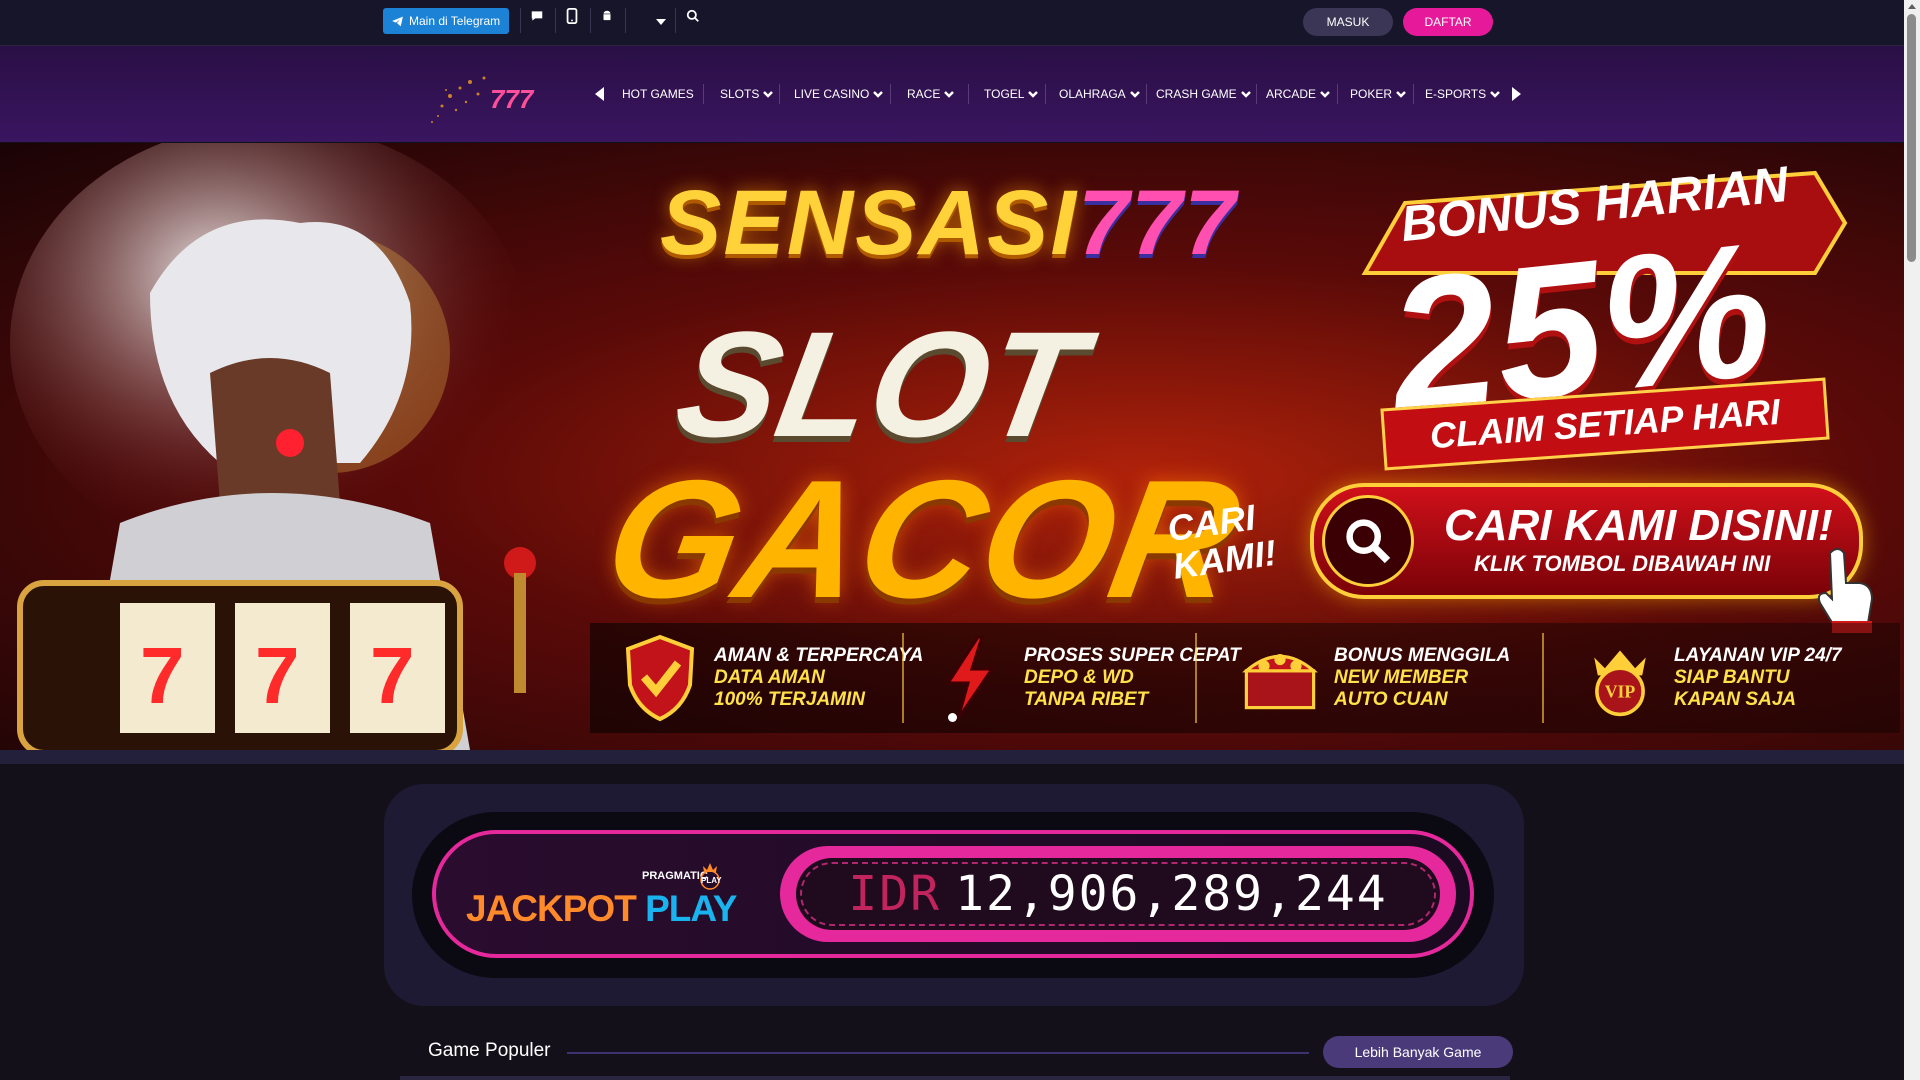 The image size is (1920, 1080). Describe the element at coordinates (1620, 692) in the screenshot. I see `svg-text: VIP` at that location.